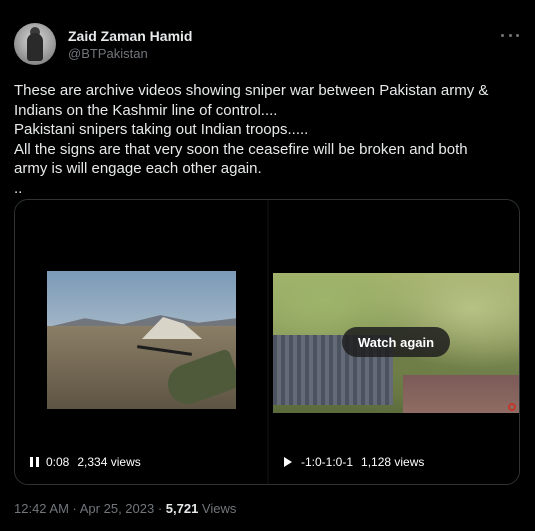 This screenshot has width=535, height=531. What do you see at coordinates (288, 462) in the screenshot?
I see `play-icon` at bounding box center [288, 462].